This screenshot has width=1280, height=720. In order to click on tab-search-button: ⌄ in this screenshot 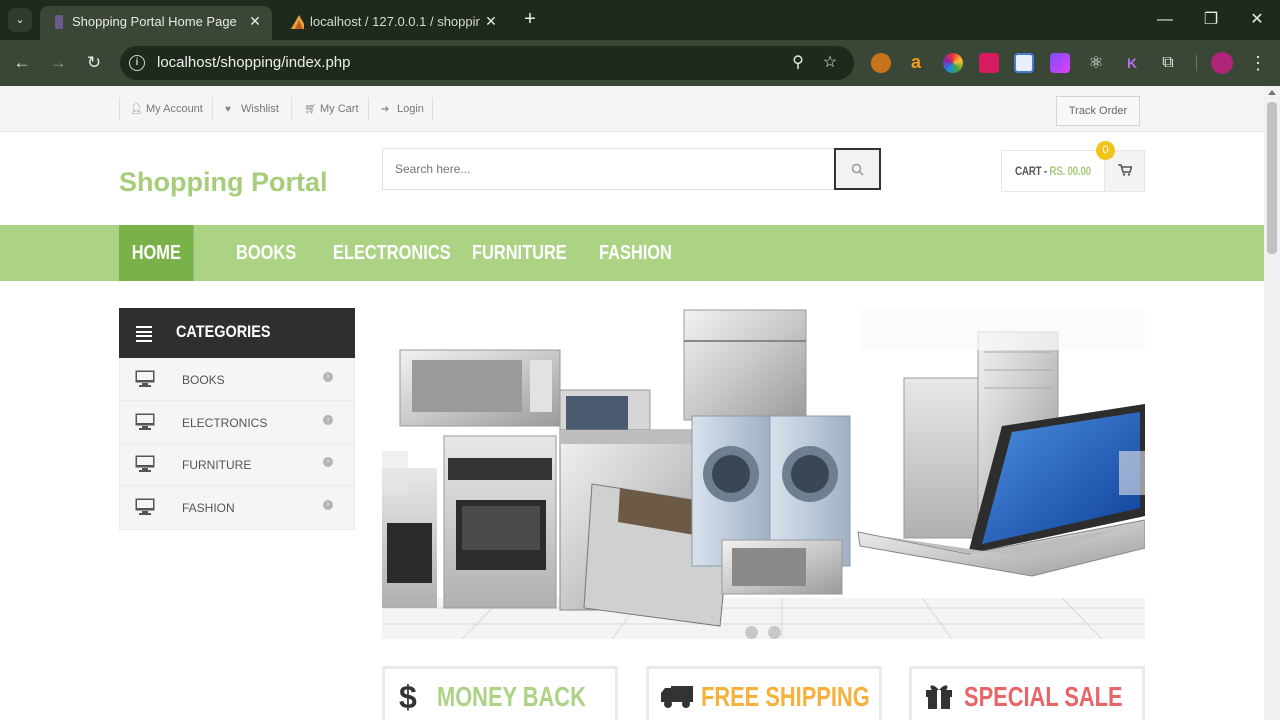, I will do `click(20, 20)`.